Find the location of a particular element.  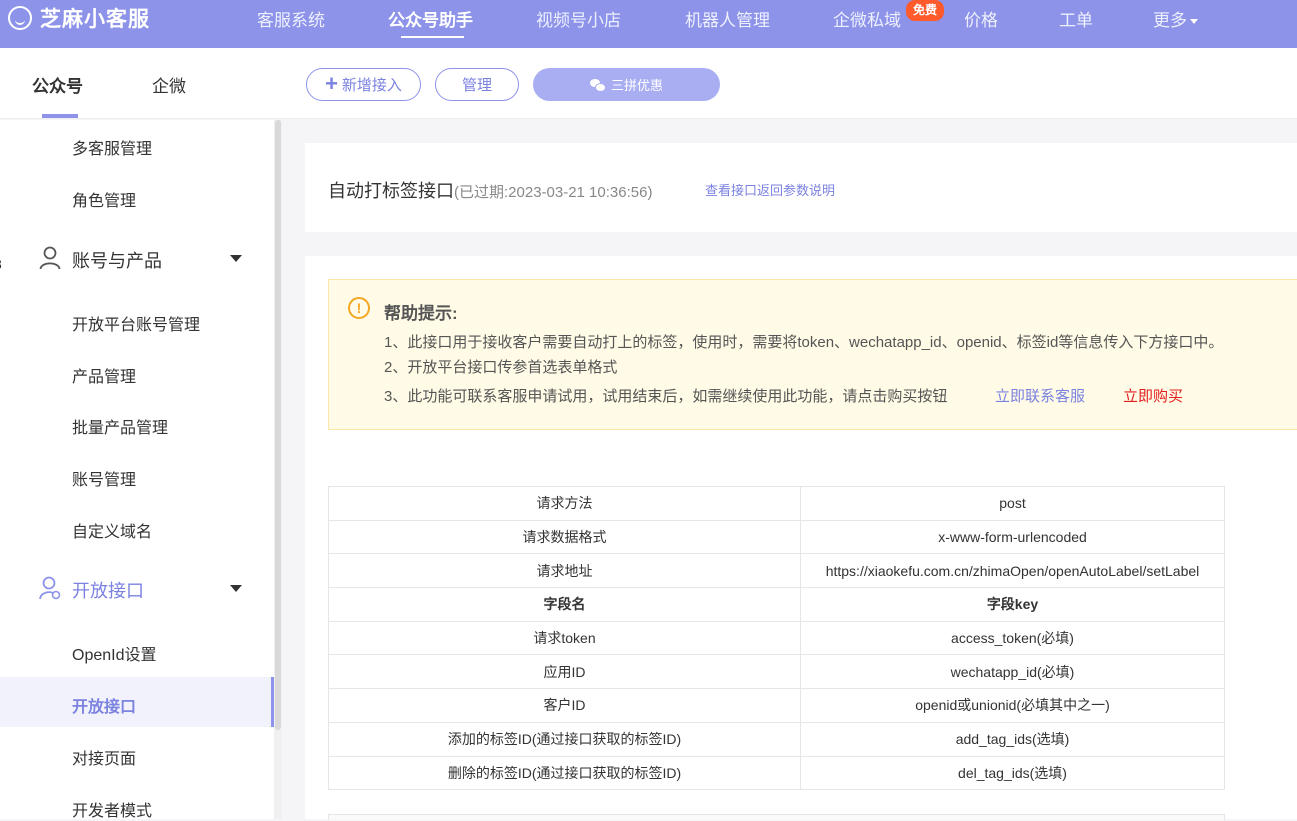

table-row: 请求token access_token(必填) is located at coordinates (776, 638).